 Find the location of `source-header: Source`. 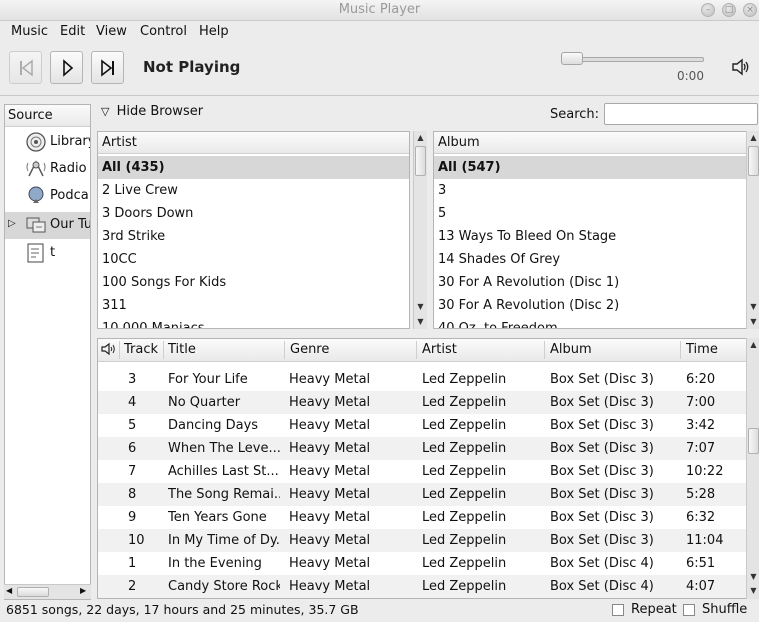

source-header: Source is located at coordinates (47, 116).